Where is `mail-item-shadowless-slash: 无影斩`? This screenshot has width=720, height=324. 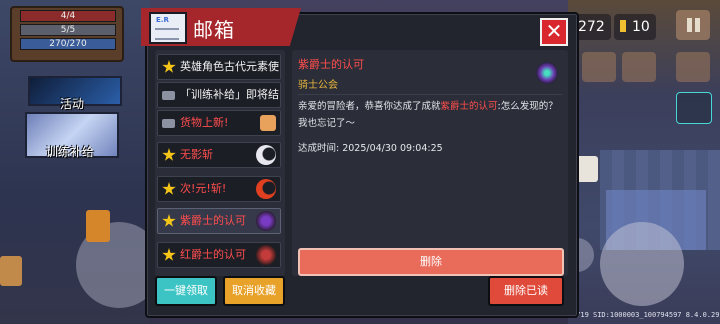
mail-item-shadowless-slash: 无影斩 is located at coordinates (219, 155).